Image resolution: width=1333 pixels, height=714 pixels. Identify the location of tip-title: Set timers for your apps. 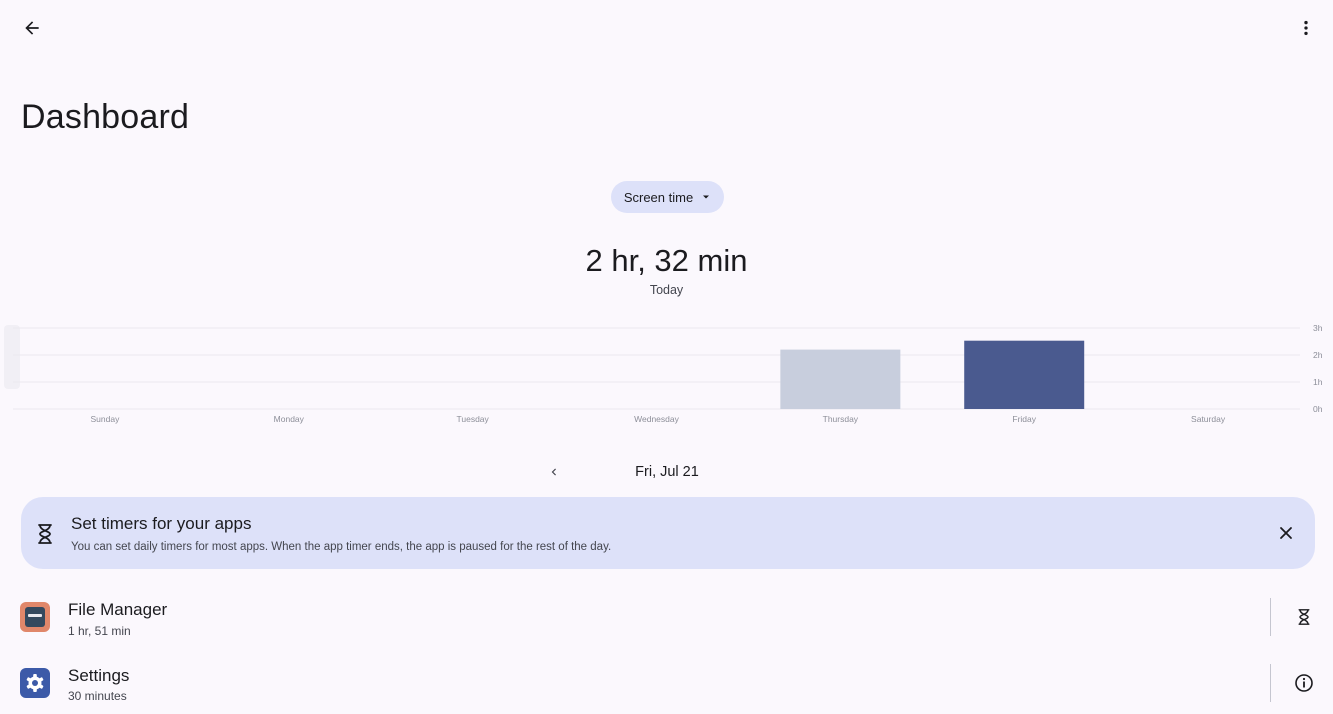
(161, 523).